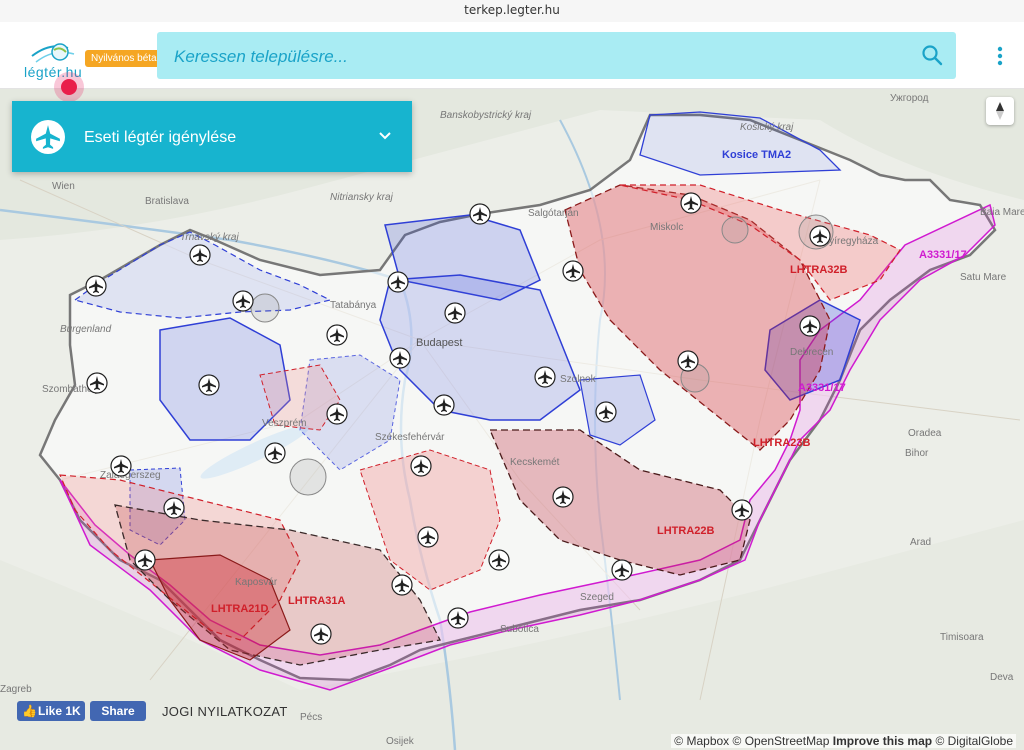 This screenshot has height=750, width=1024. What do you see at coordinates (69, 87) in the screenshot?
I see `location-marker` at bounding box center [69, 87].